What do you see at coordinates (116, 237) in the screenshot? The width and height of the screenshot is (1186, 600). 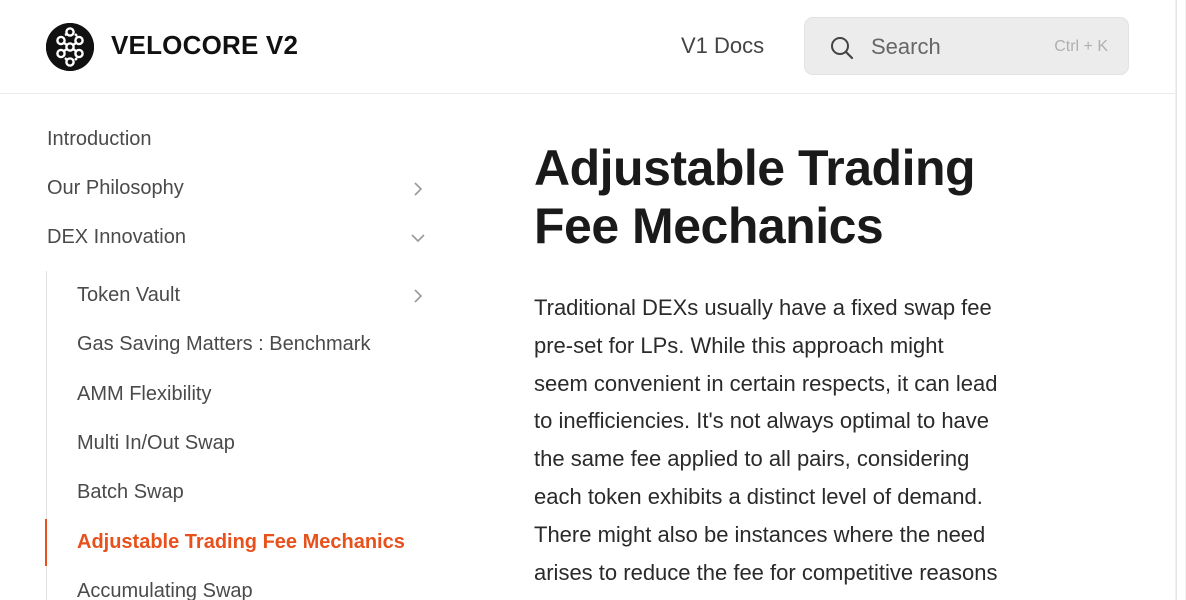 I see `sidebar-item-dex-innovation: DEX Innovation` at bounding box center [116, 237].